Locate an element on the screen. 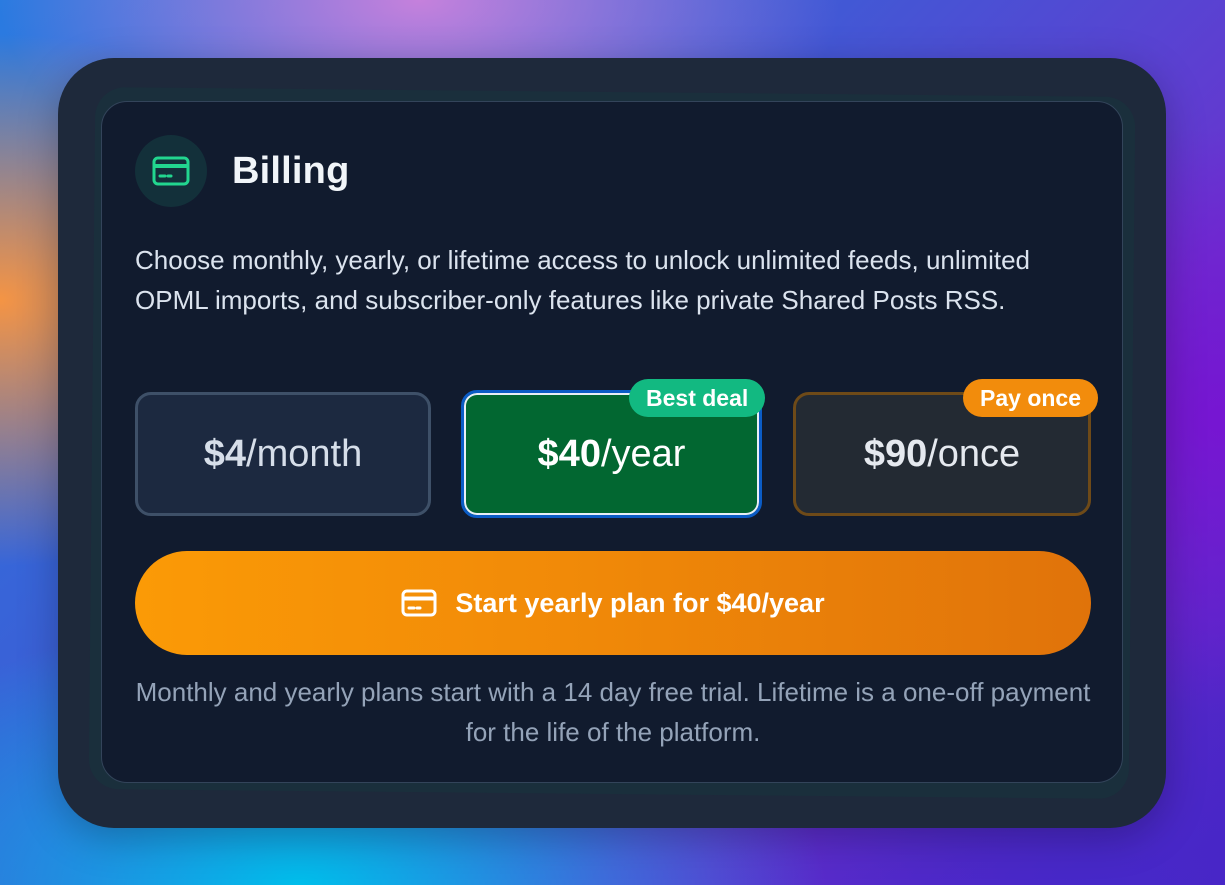  pay-once-badge: Pay once is located at coordinates (1030, 398).